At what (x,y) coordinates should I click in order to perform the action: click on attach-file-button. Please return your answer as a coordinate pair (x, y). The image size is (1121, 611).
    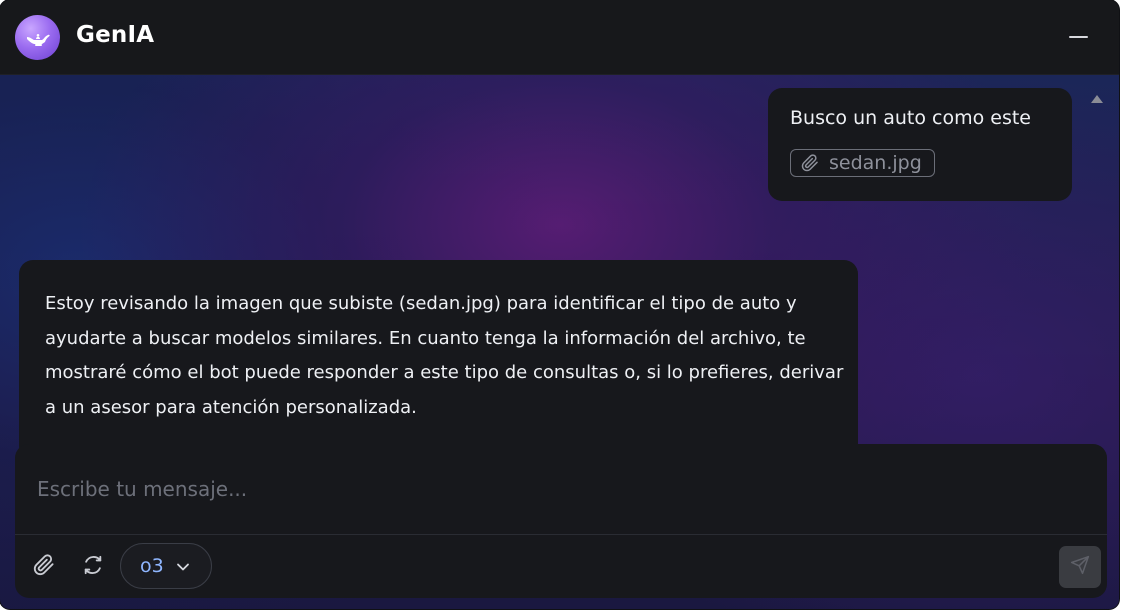
    Looking at the image, I should click on (44, 567).